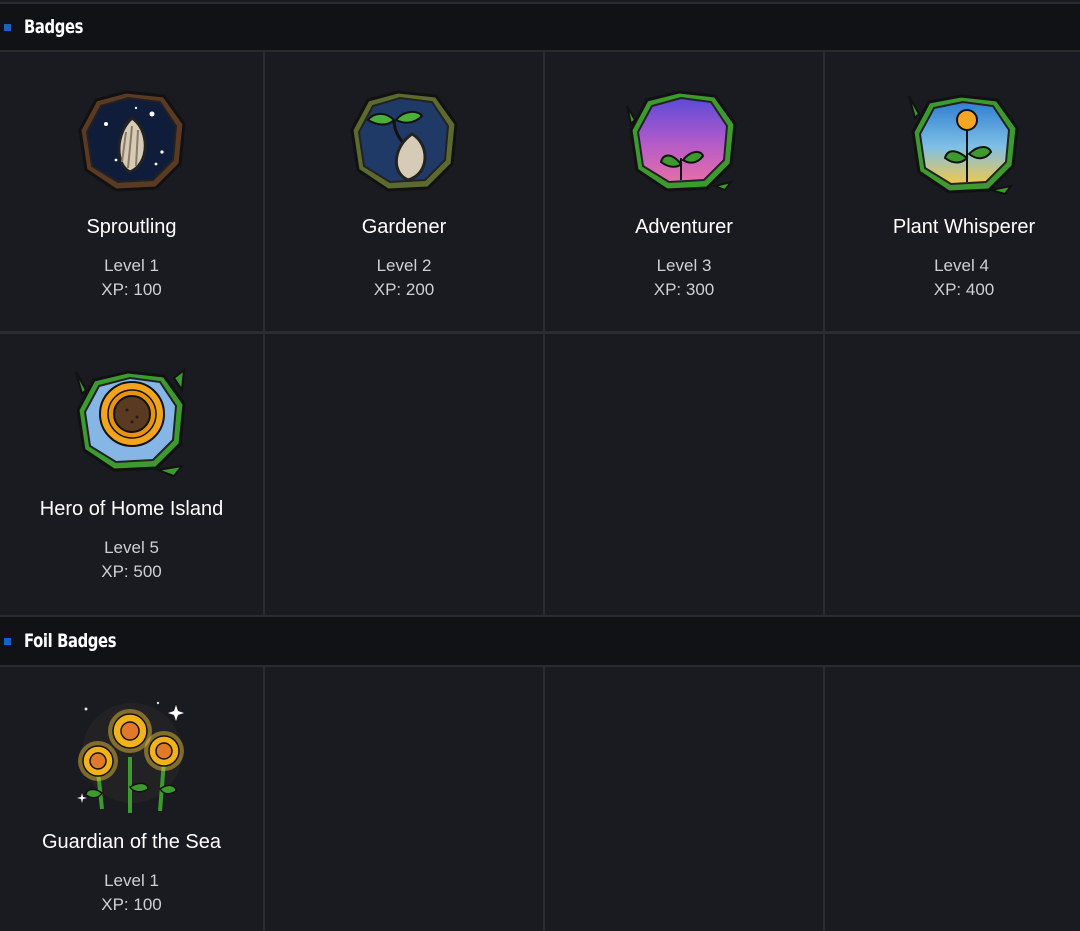 The height and width of the screenshot is (931, 1080). What do you see at coordinates (540, 27) in the screenshot?
I see `badges-section-header: Badges` at bounding box center [540, 27].